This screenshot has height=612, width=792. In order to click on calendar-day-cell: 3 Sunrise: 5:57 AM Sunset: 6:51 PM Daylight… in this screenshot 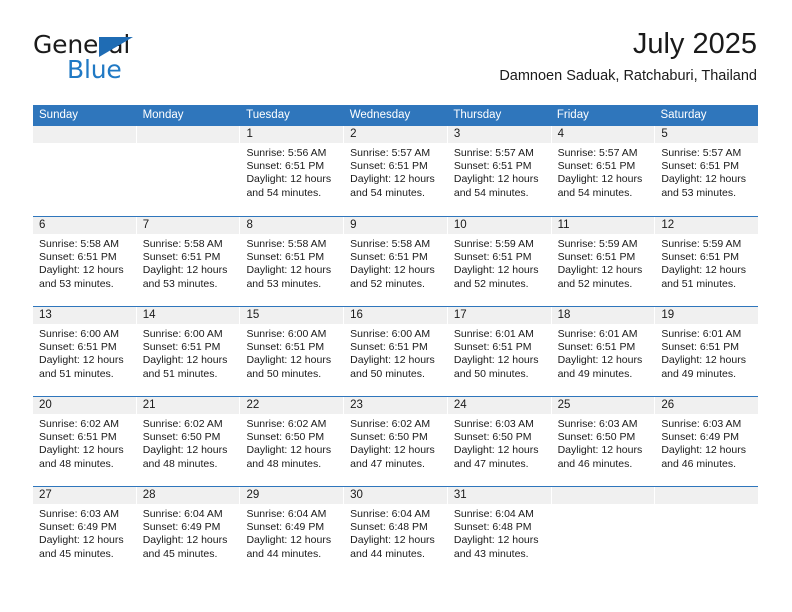, I will do `click(499, 171)`.